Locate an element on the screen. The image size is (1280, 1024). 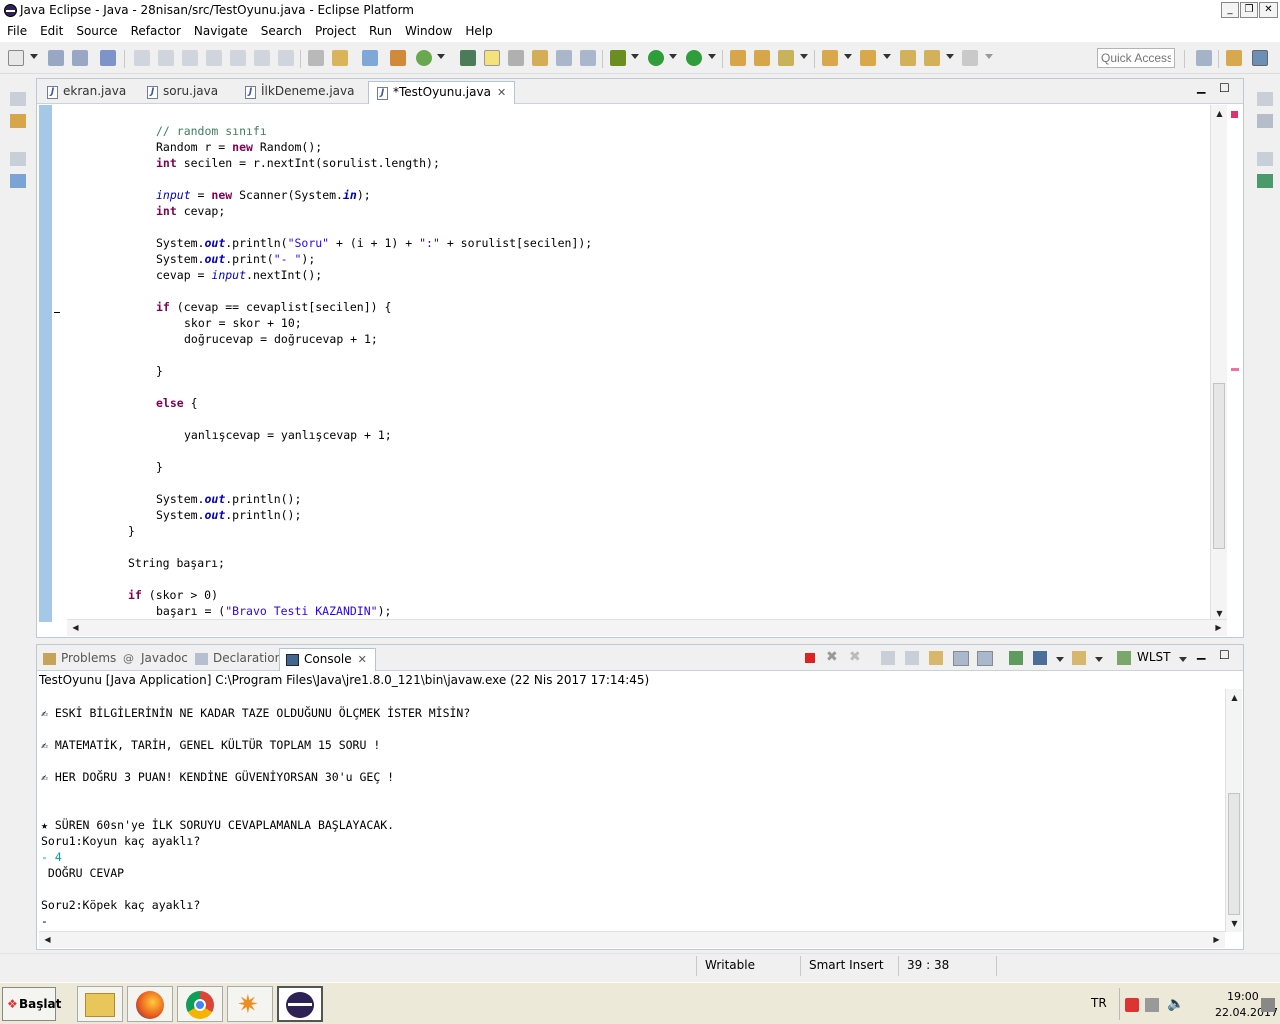
word-wrap-console-icon is located at coordinates (936, 658).